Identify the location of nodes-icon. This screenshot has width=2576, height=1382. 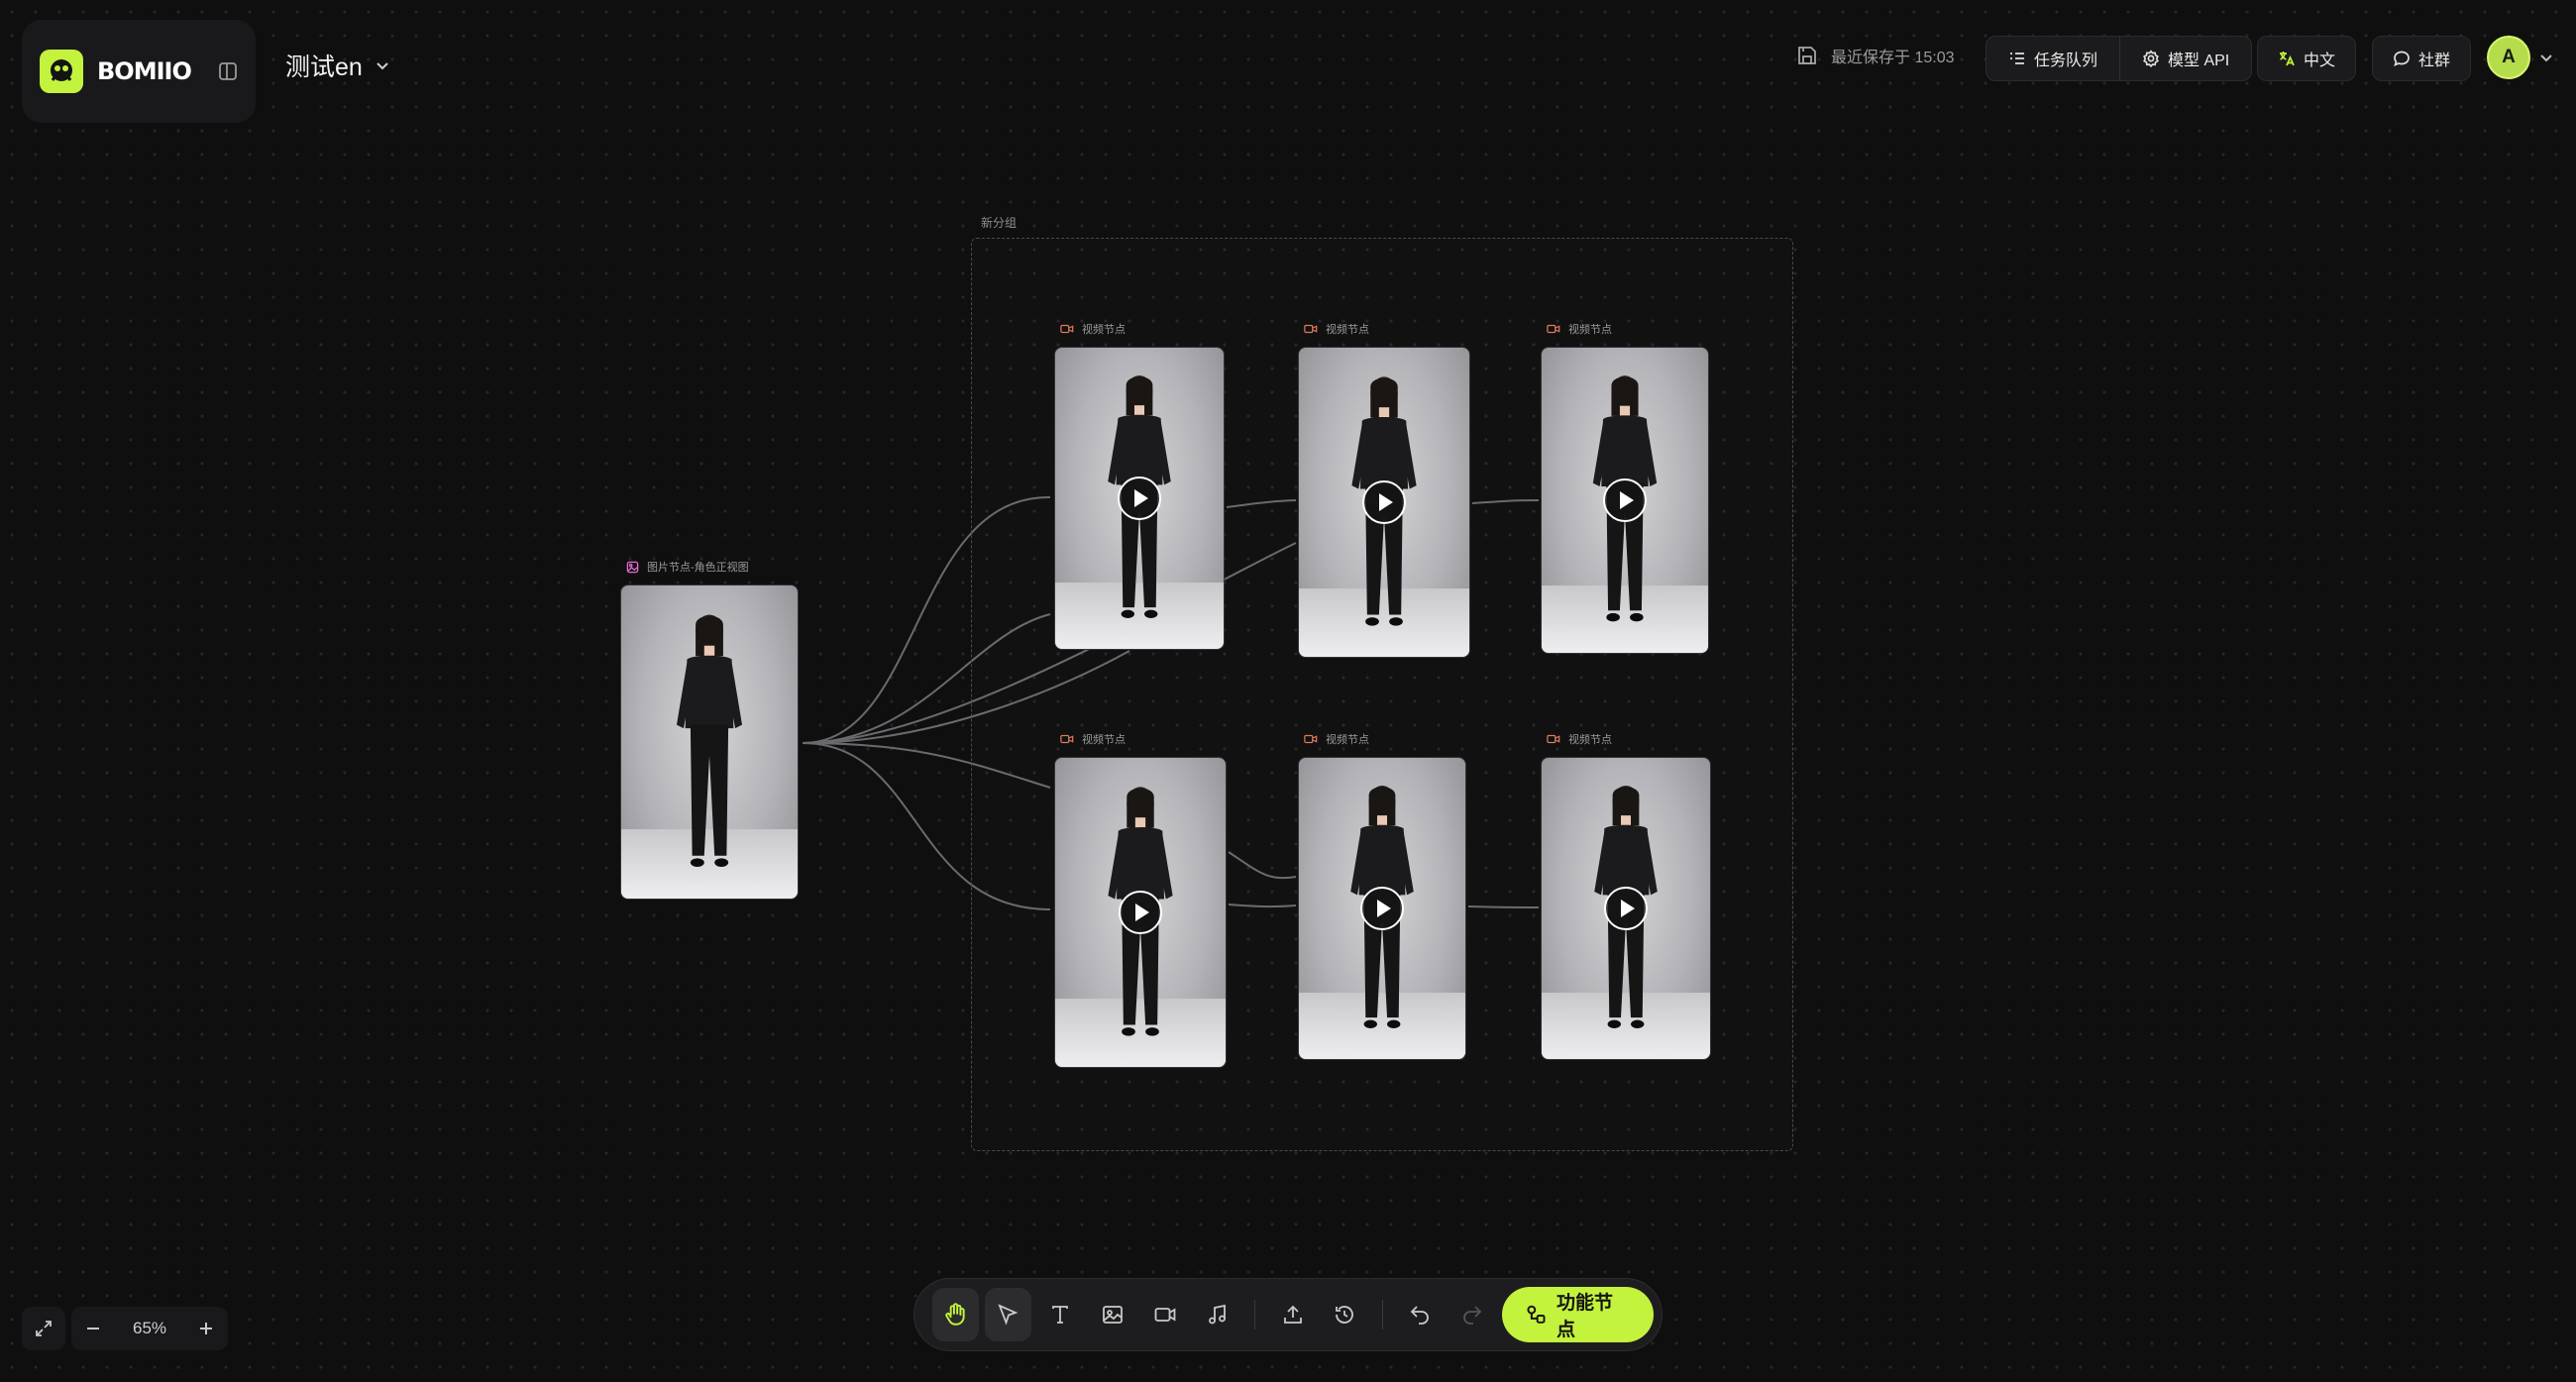
(1536, 1314).